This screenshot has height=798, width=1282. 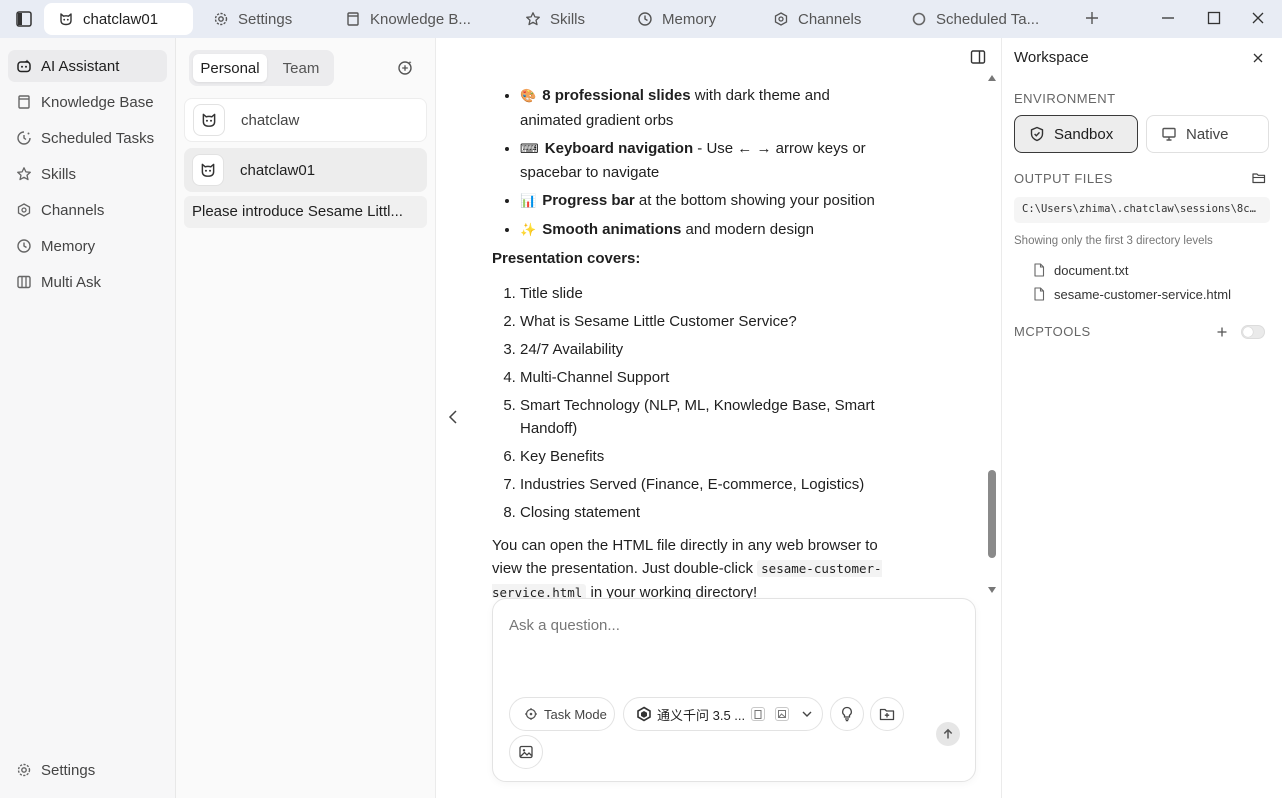 What do you see at coordinates (73, 210) in the screenshot?
I see `sidebar-item-label: Channels` at bounding box center [73, 210].